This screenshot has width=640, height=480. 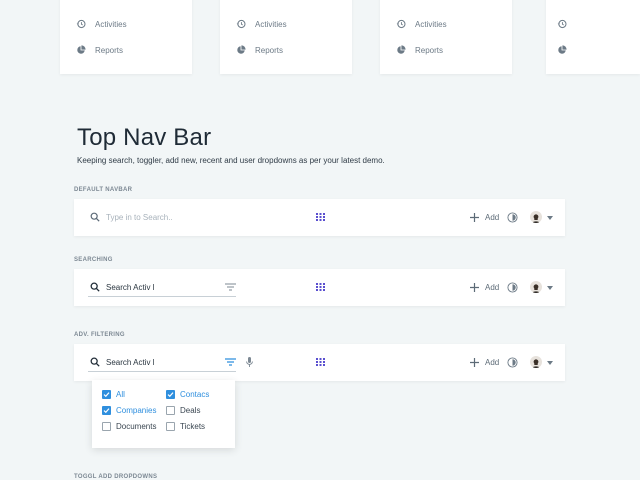 I want to click on search-input: Type in to Search.., so click(x=139, y=217).